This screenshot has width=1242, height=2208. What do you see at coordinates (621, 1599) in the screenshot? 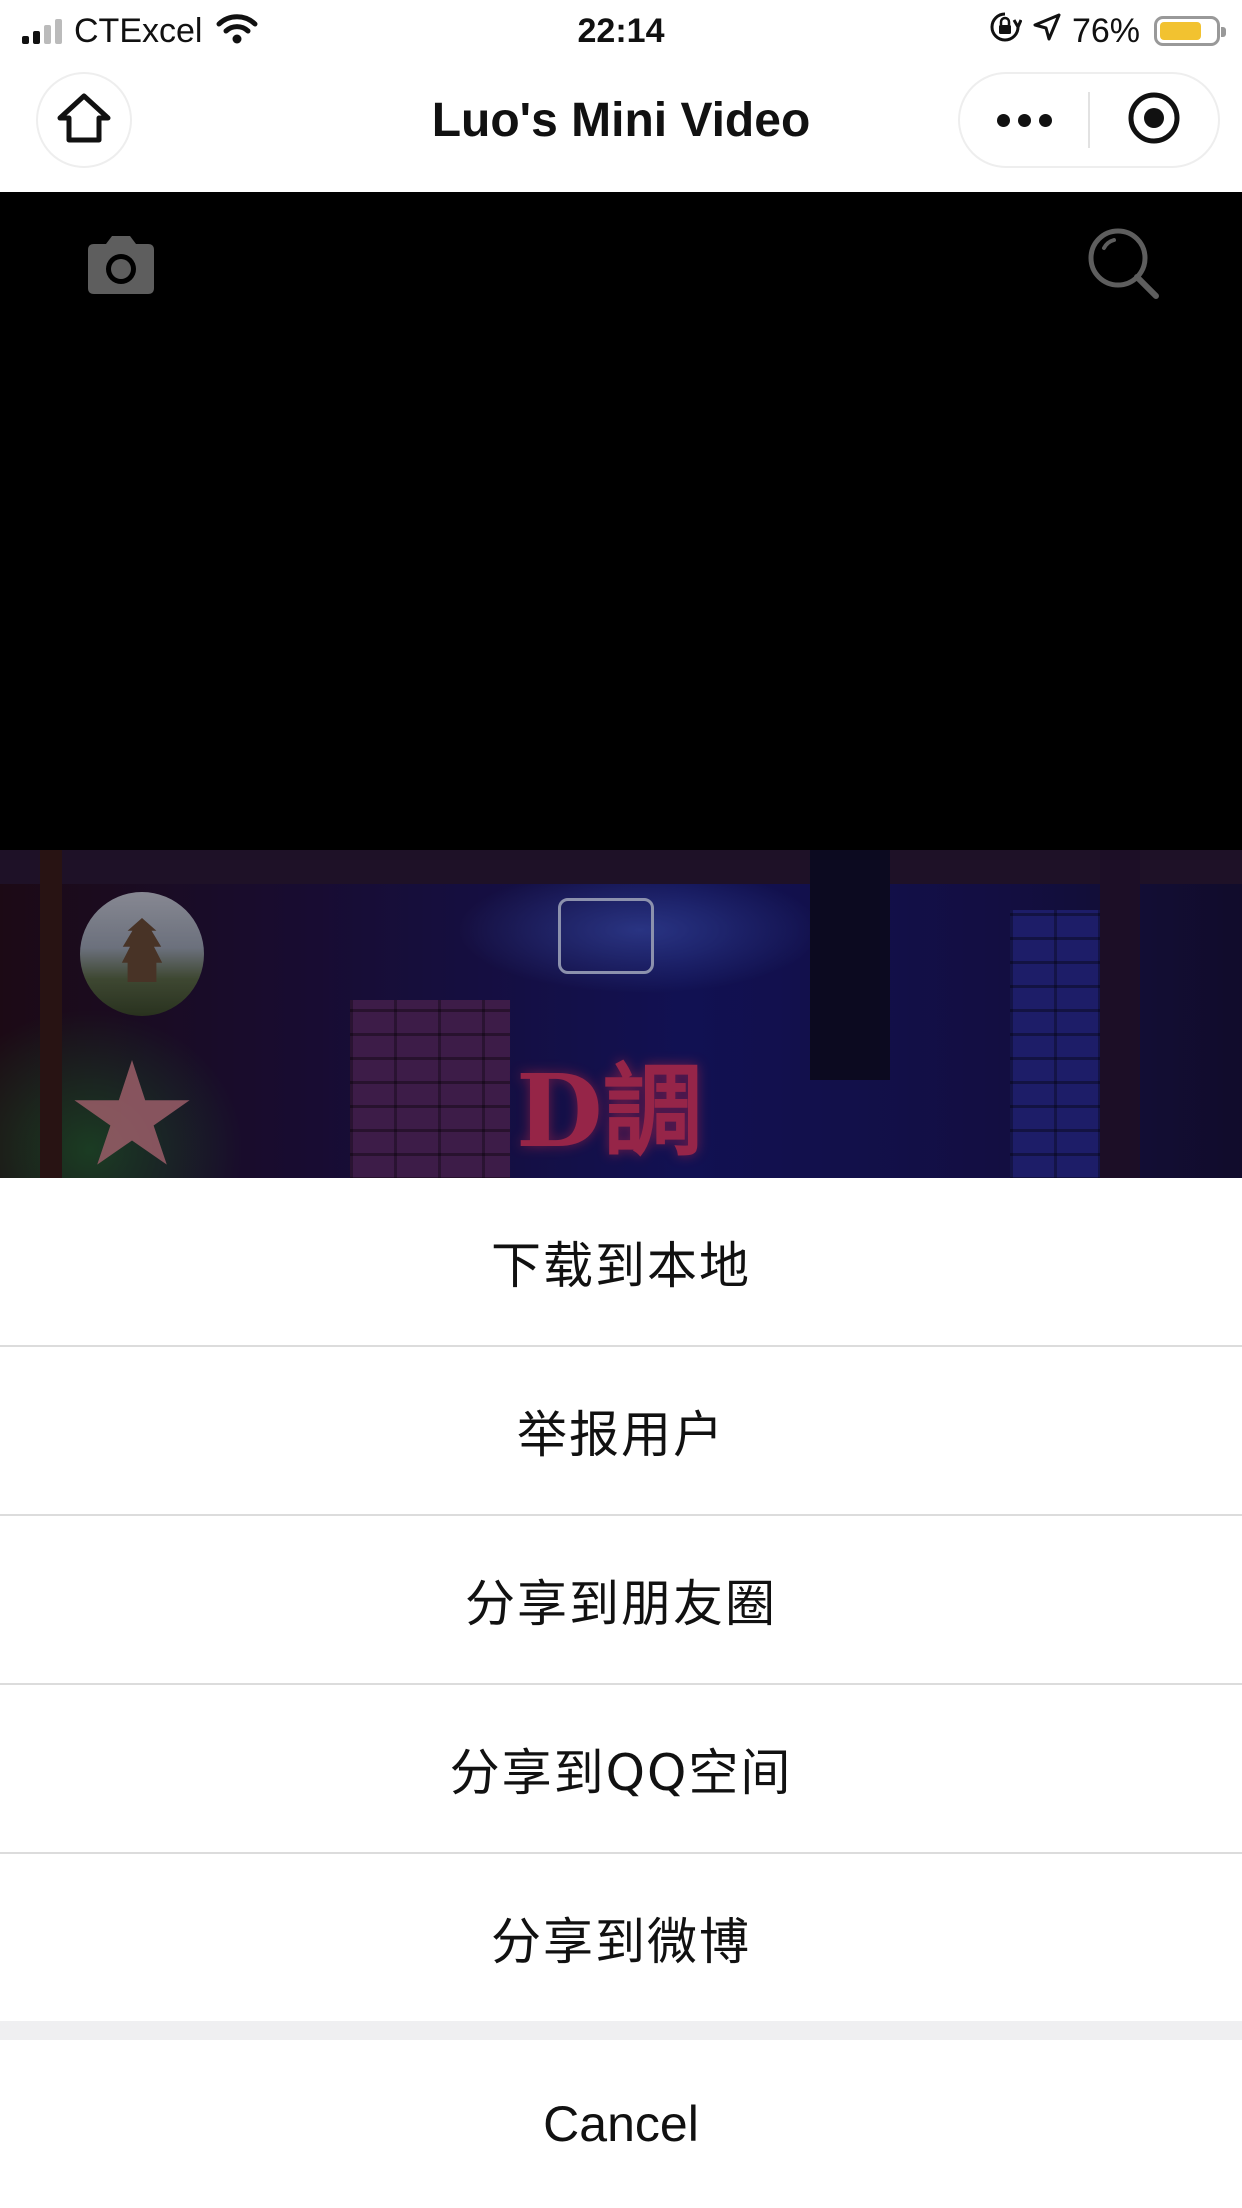
I see `share-moments-option: 分享到朋友圈` at bounding box center [621, 1599].